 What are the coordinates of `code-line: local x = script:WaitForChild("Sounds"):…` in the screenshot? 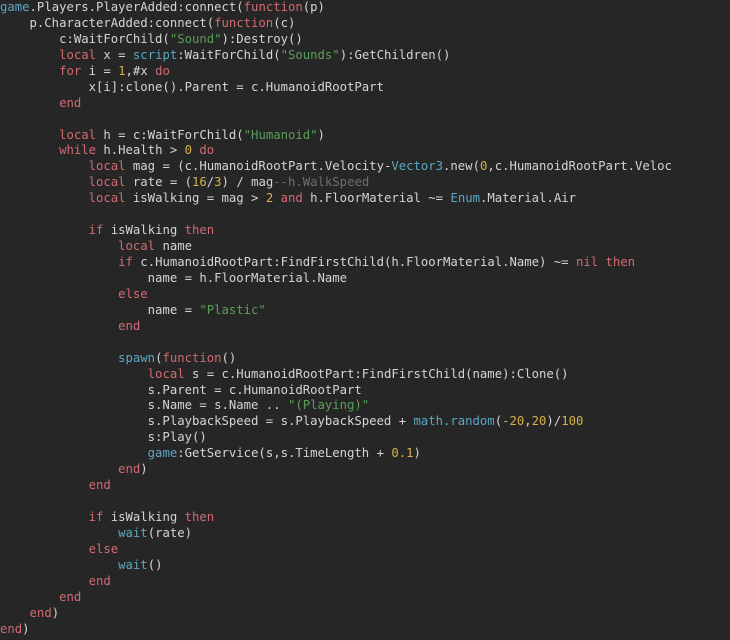 It's located at (365, 56).